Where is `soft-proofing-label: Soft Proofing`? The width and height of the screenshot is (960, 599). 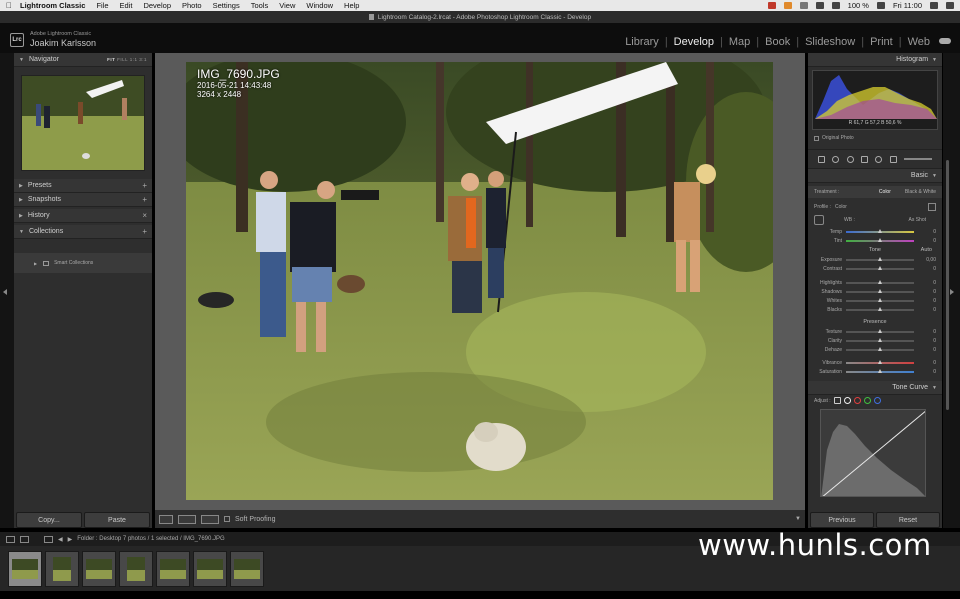 soft-proofing-label: Soft Proofing is located at coordinates (255, 519).